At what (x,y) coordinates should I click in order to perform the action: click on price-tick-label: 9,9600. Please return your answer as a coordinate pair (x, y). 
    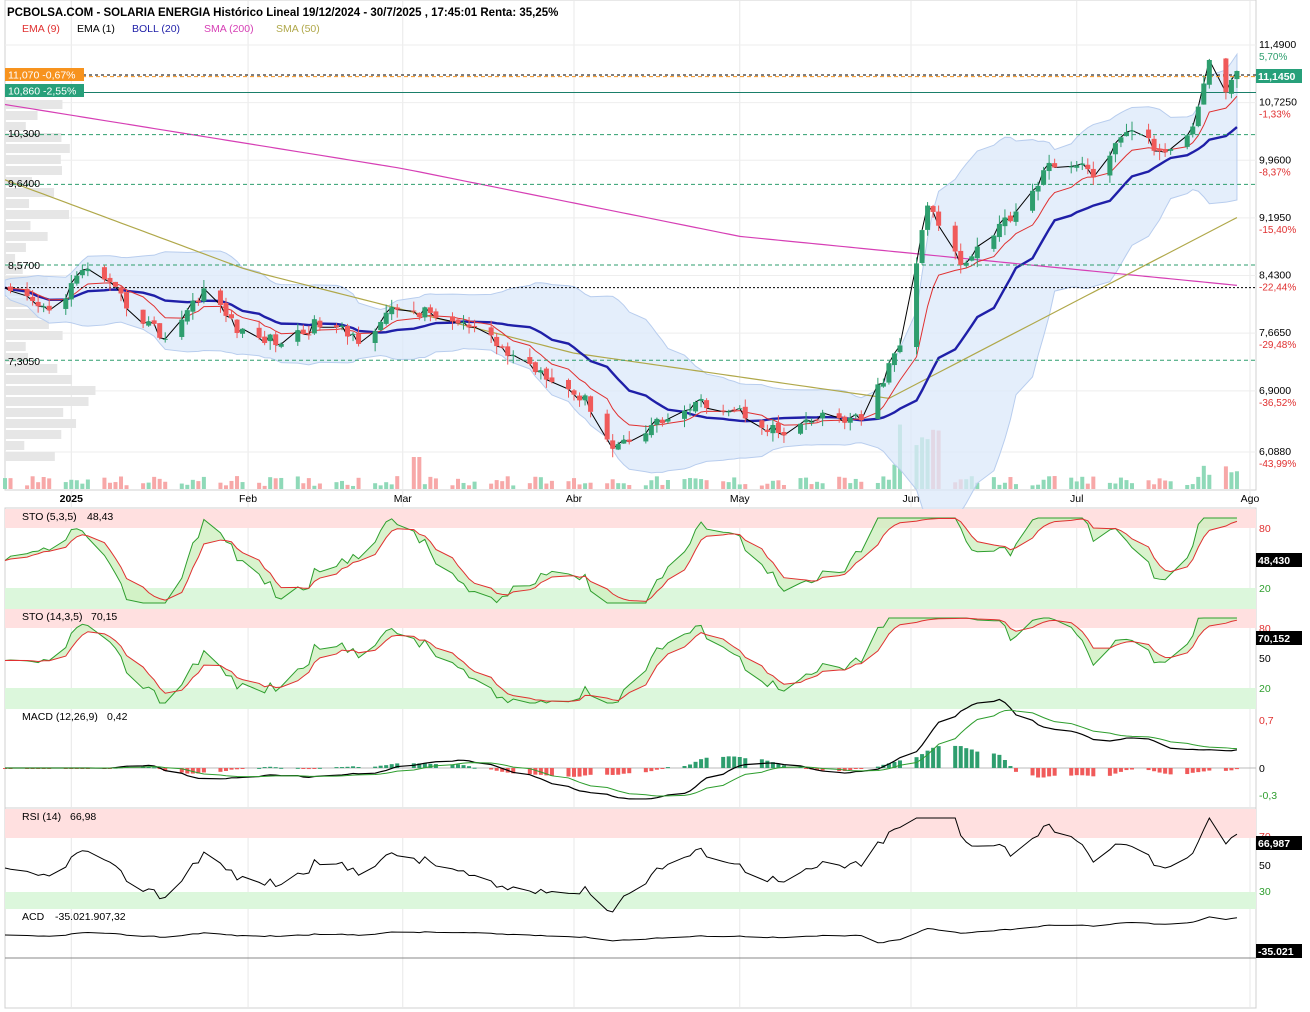
    Looking at the image, I should click on (1275, 160).